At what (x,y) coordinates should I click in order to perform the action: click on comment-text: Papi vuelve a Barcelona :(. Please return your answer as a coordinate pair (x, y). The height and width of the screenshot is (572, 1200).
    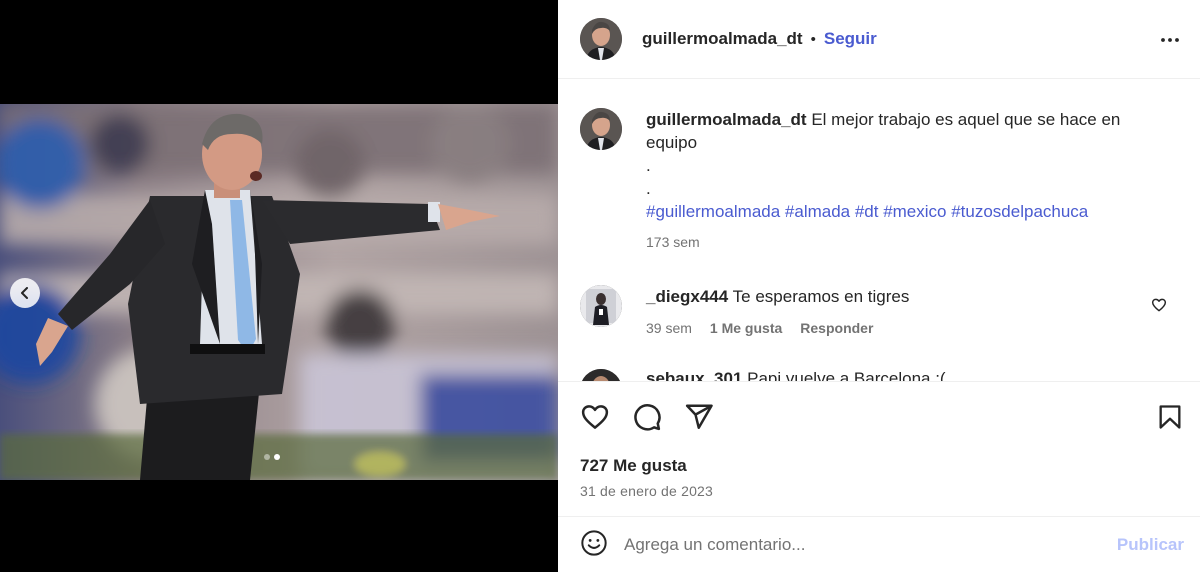
    Looking at the image, I should click on (846, 375).